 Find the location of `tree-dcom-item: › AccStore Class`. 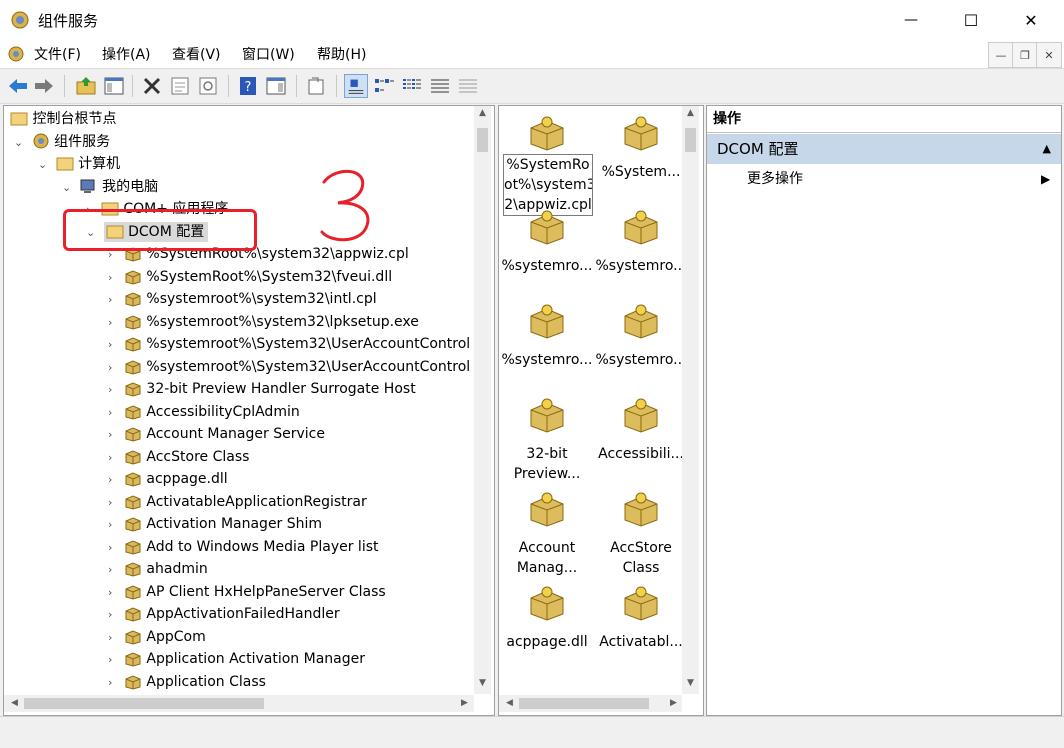

tree-dcom-item: › AccStore Class is located at coordinates (178, 457).